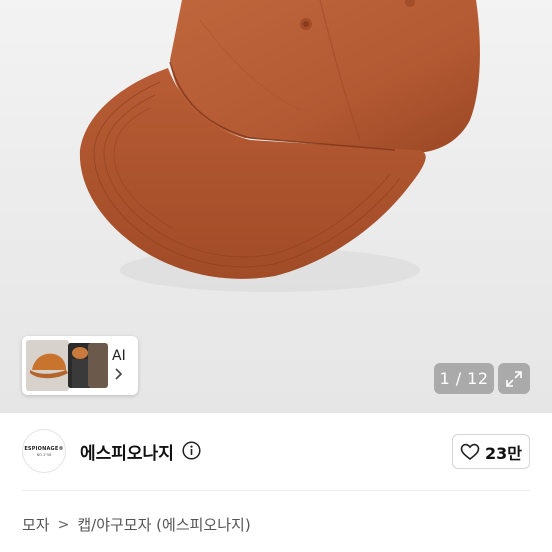 This screenshot has width=552, height=552. I want to click on expand-button, so click(514, 378).